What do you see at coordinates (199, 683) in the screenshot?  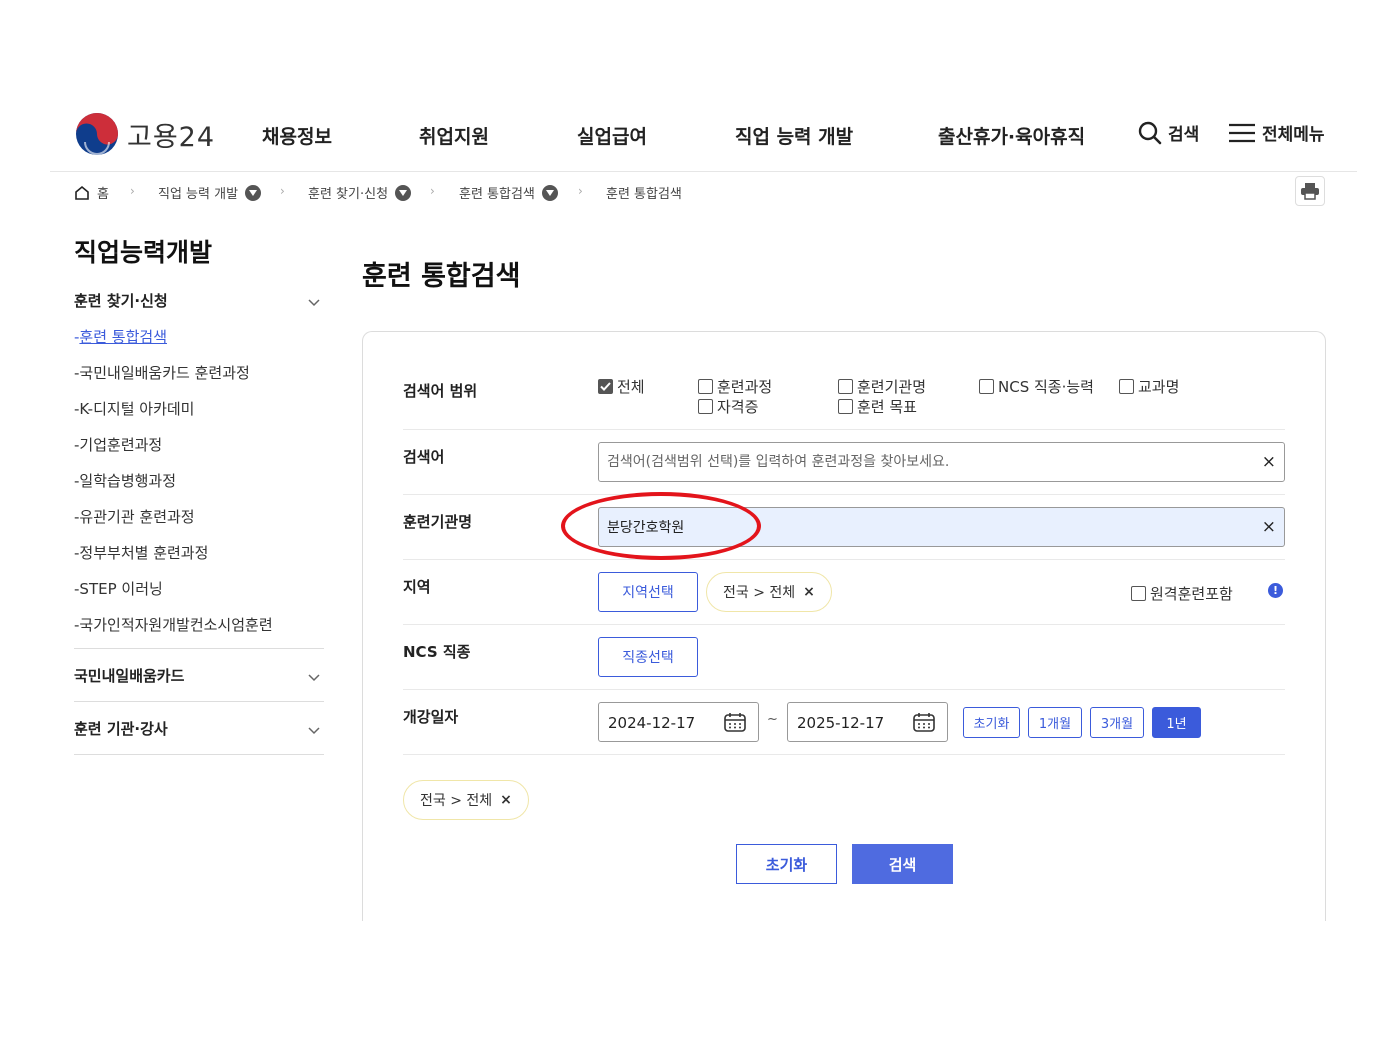 I see `sidebar-group-naeil-card: 국민내일배움카드` at bounding box center [199, 683].